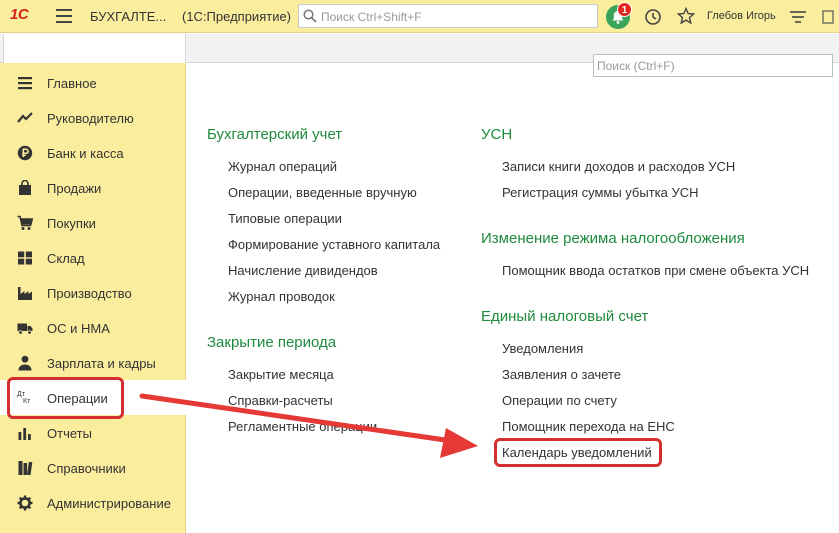 The width and height of the screenshot is (839, 533). What do you see at coordinates (25, 363) in the screenshot?
I see `person-icon` at bounding box center [25, 363].